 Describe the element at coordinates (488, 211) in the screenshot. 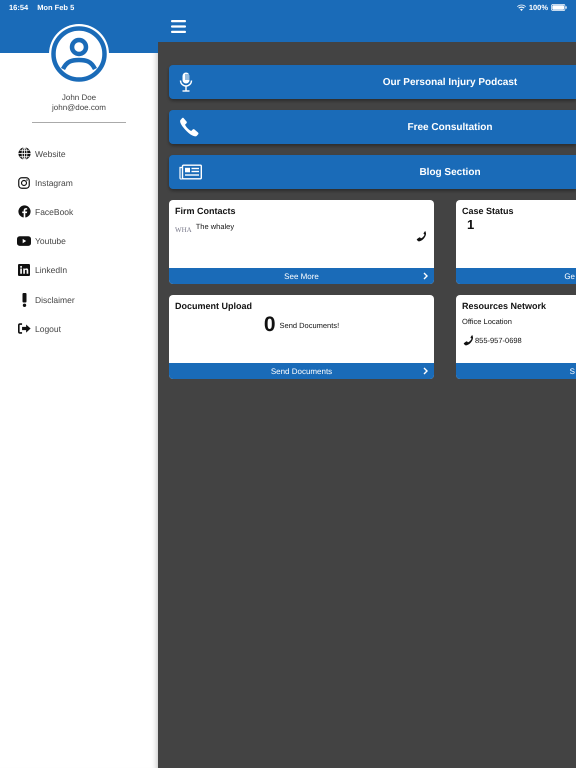

I see `card-title: Case Status` at that location.